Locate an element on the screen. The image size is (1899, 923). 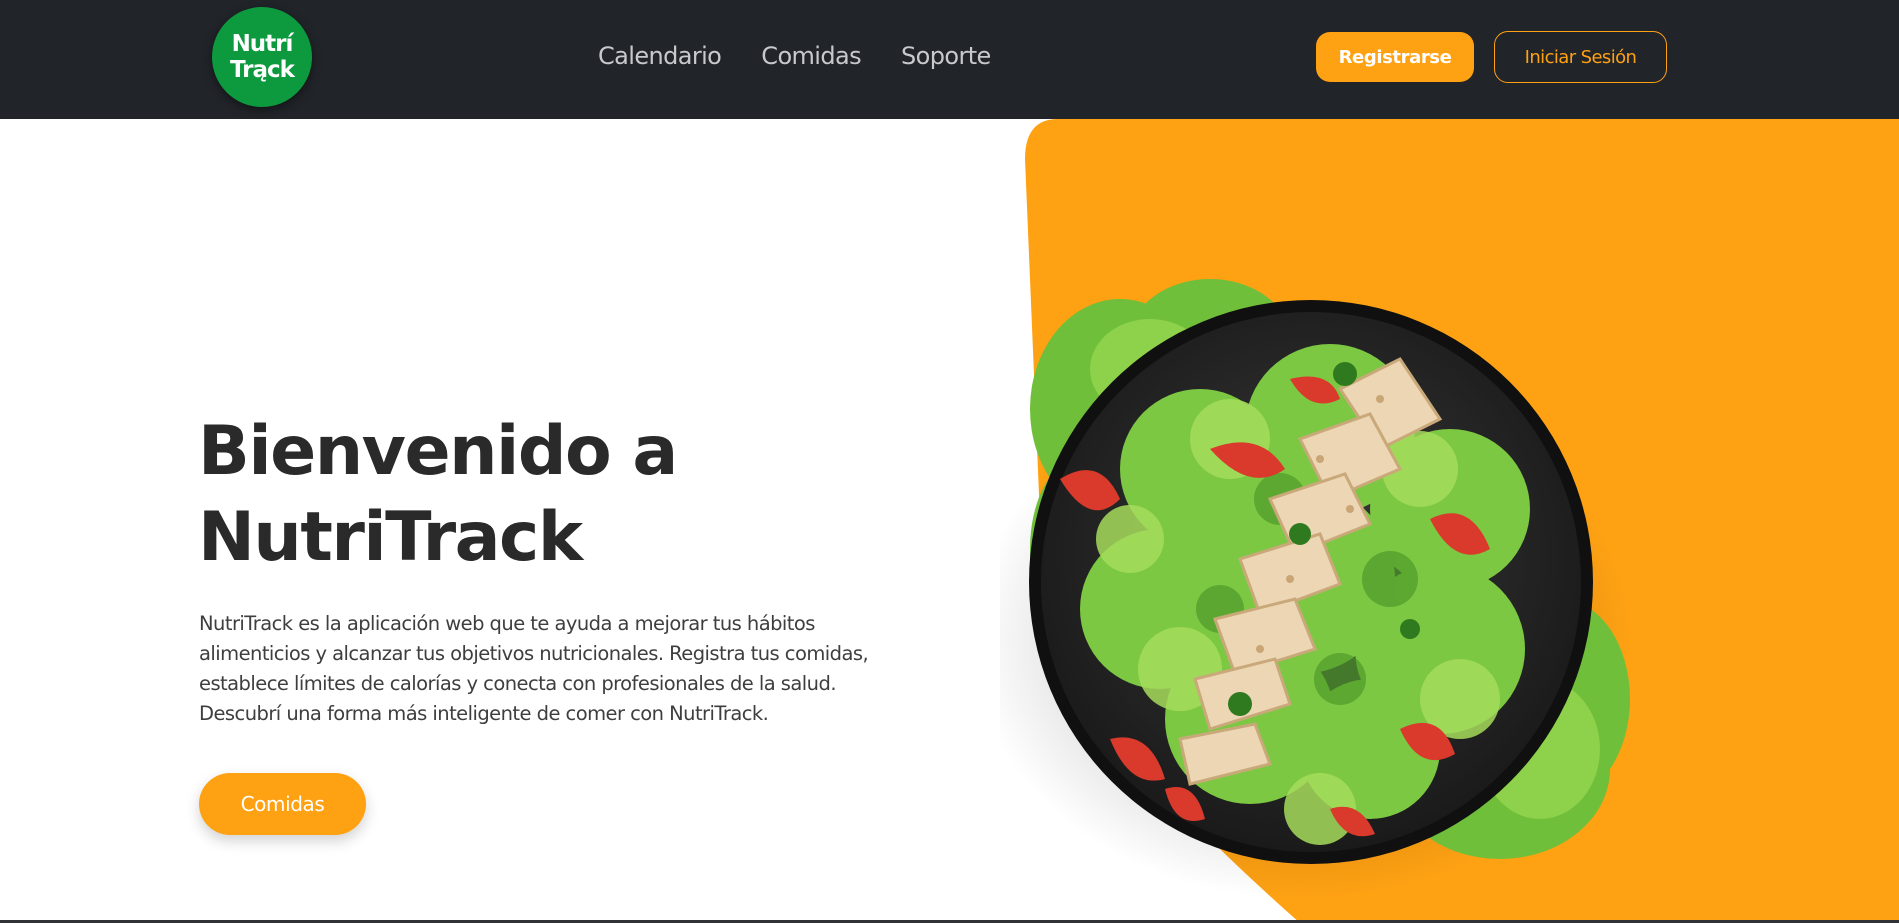
register-button: Registrarse is located at coordinates (1395, 57).